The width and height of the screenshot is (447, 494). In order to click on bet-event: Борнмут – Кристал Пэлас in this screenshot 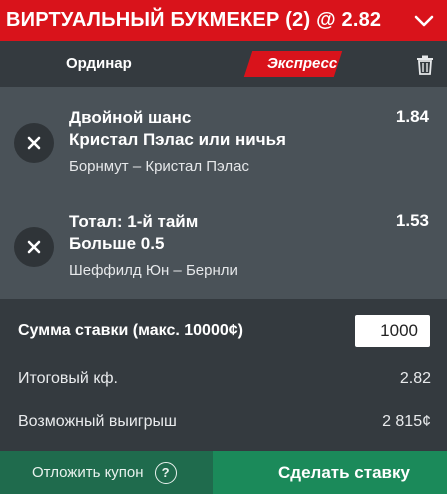, I will do `click(159, 166)`.